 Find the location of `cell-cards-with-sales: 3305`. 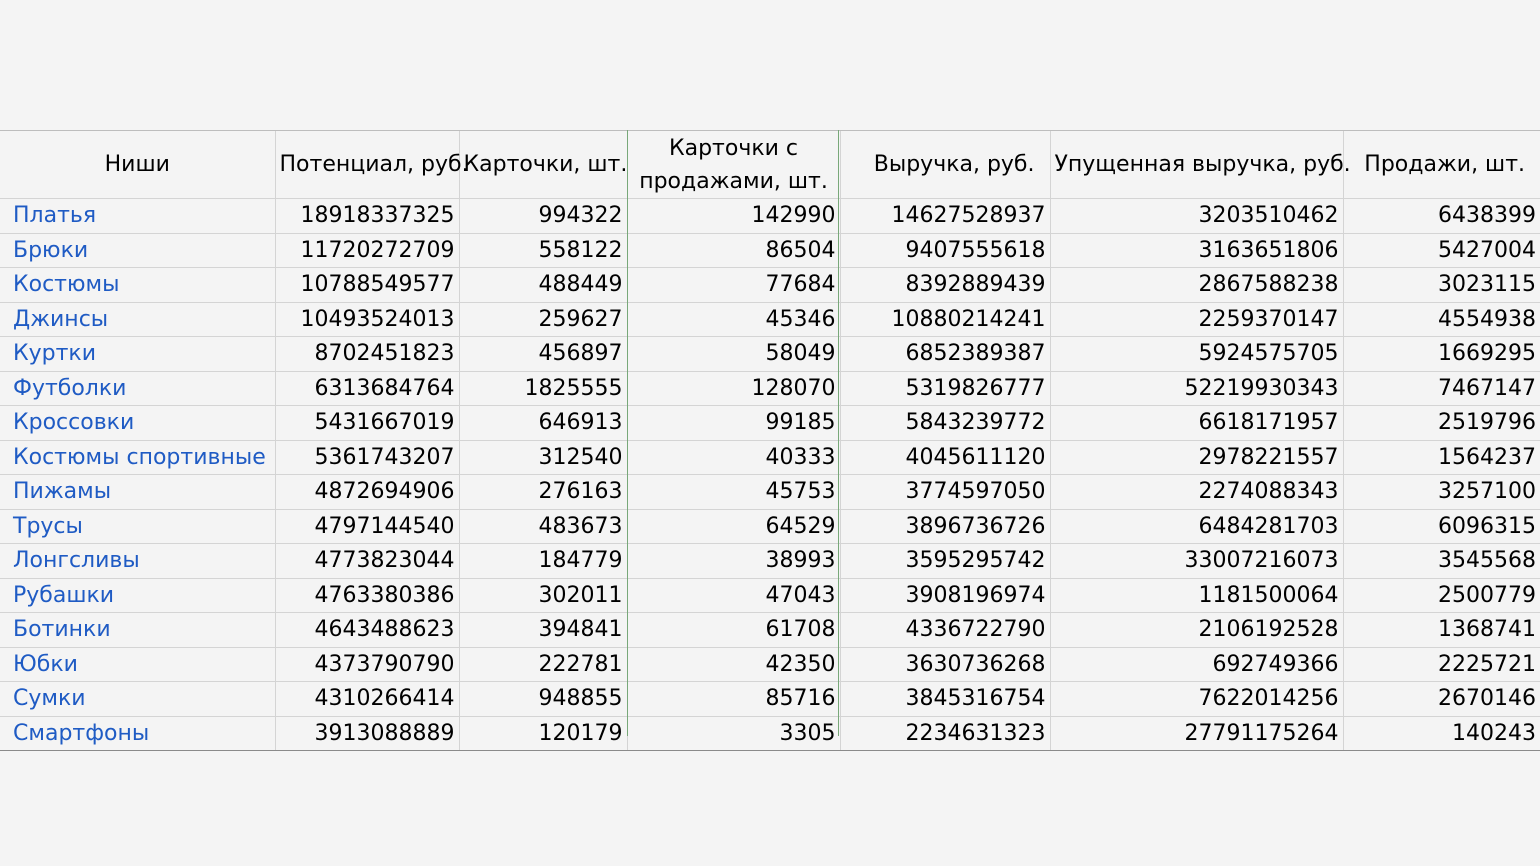

cell-cards-with-sales: 3305 is located at coordinates (733, 733).